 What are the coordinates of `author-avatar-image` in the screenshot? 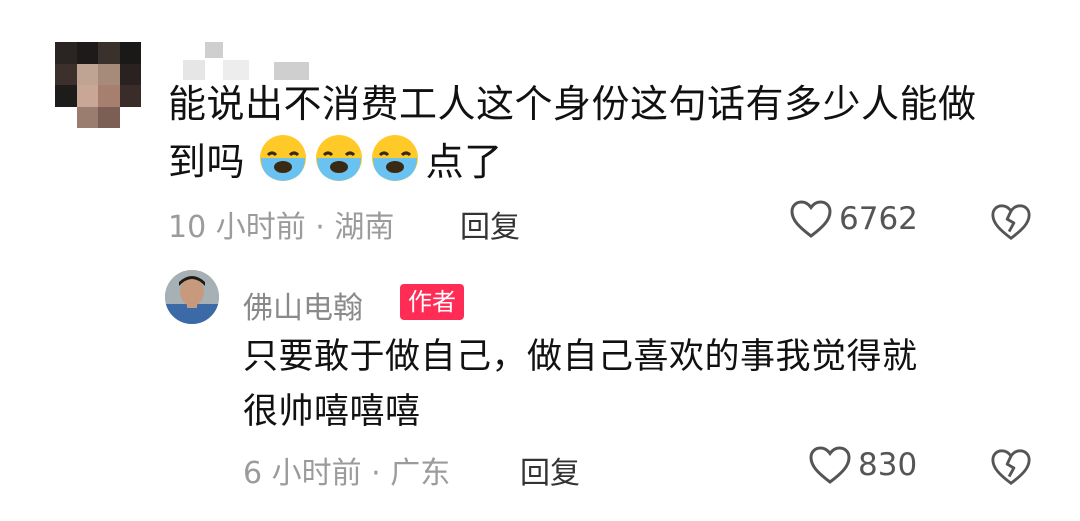 It's located at (192, 297).